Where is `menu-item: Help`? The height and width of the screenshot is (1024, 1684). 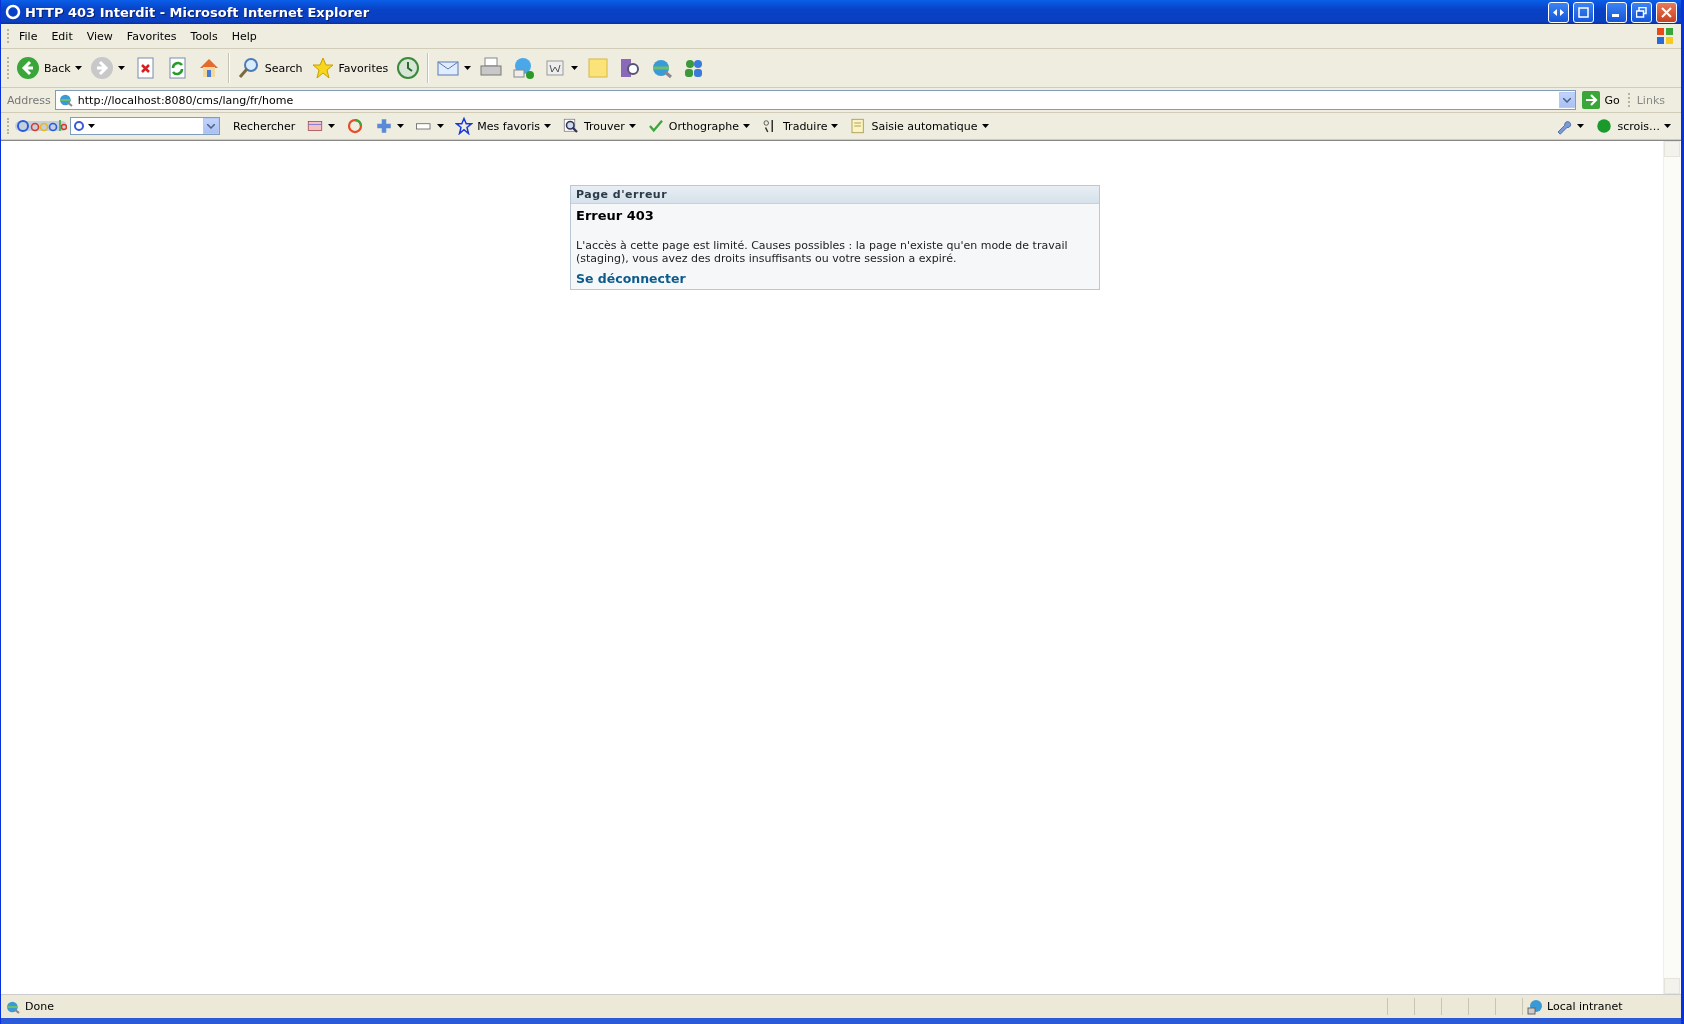
menu-item: Help is located at coordinates (244, 36).